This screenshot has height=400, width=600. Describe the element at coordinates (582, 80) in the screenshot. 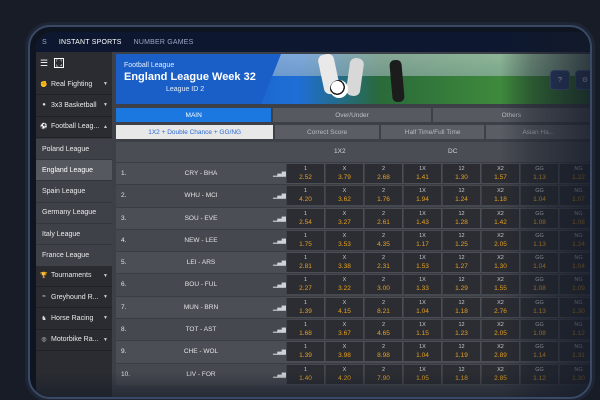

I see `settings-button: ⚙` at that location.